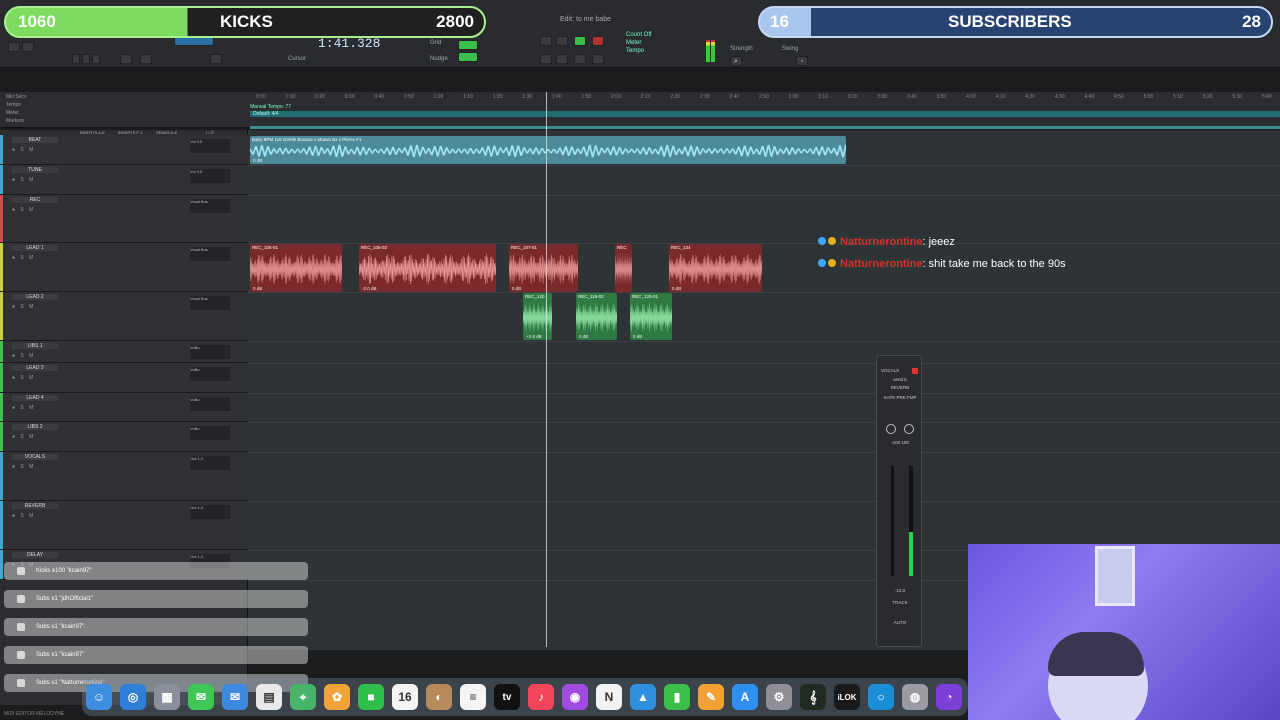 This screenshot has height=720, width=1280. I want to click on track-header: REC ● S M Vocal Bus, so click(124, 219).